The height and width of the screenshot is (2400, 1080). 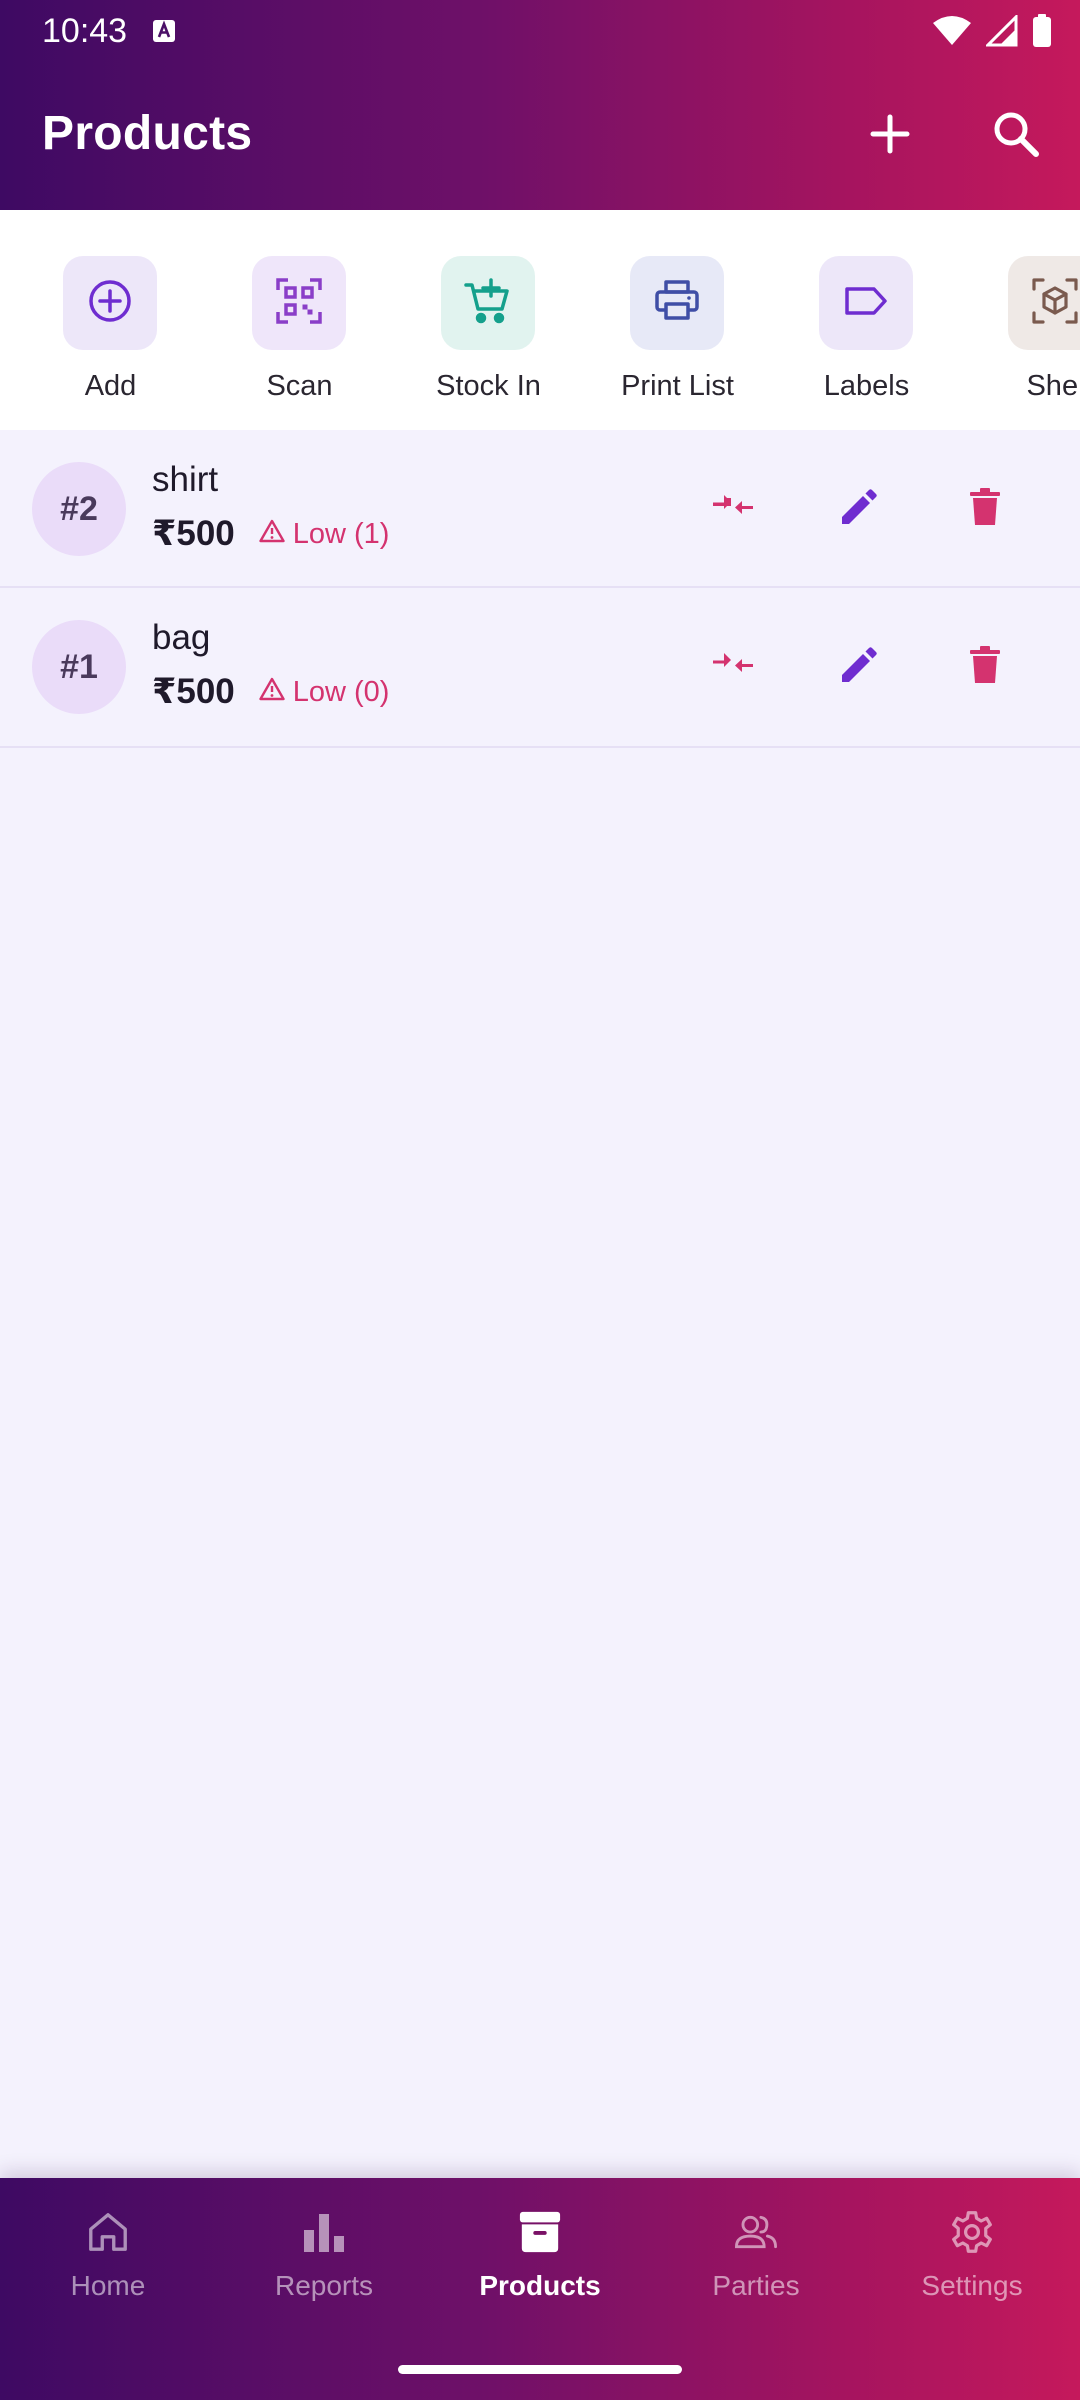 I want to click on home-icon, so click(x=108, y=2232).